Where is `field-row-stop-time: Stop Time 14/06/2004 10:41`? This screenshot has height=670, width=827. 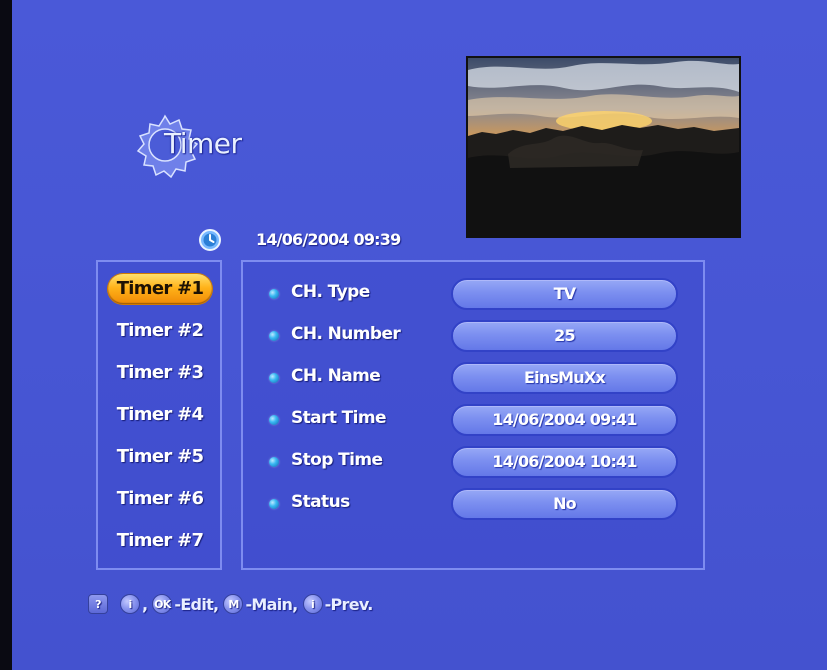 field-row-stop-time: Stop Time 14/06/2004 10:41 is located at coordinates (473, 462).